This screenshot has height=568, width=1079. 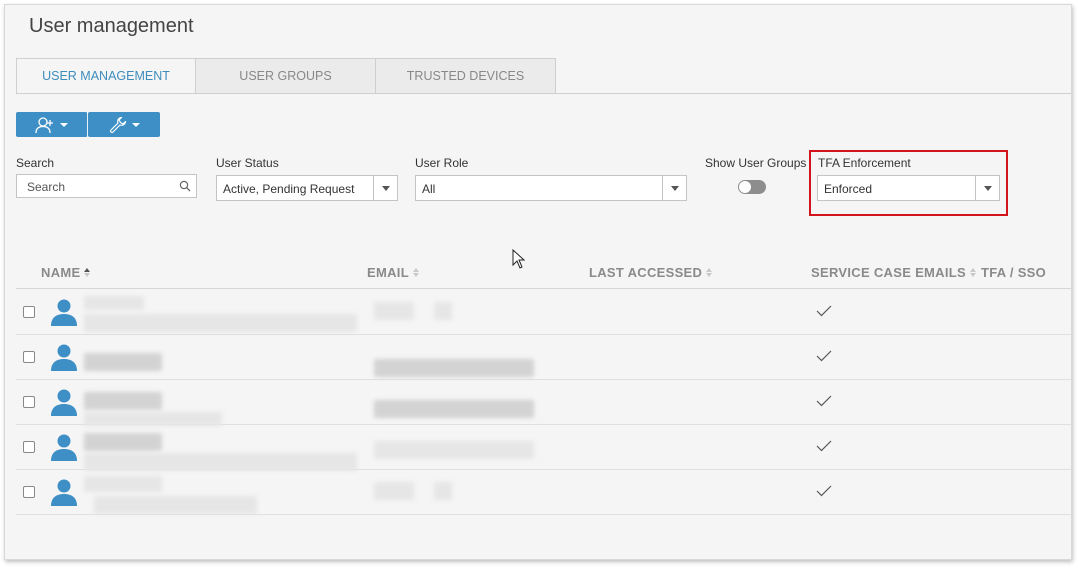 I want to click on tab-user-management: USER MANAGEMENT, so click(x=106, y=76).